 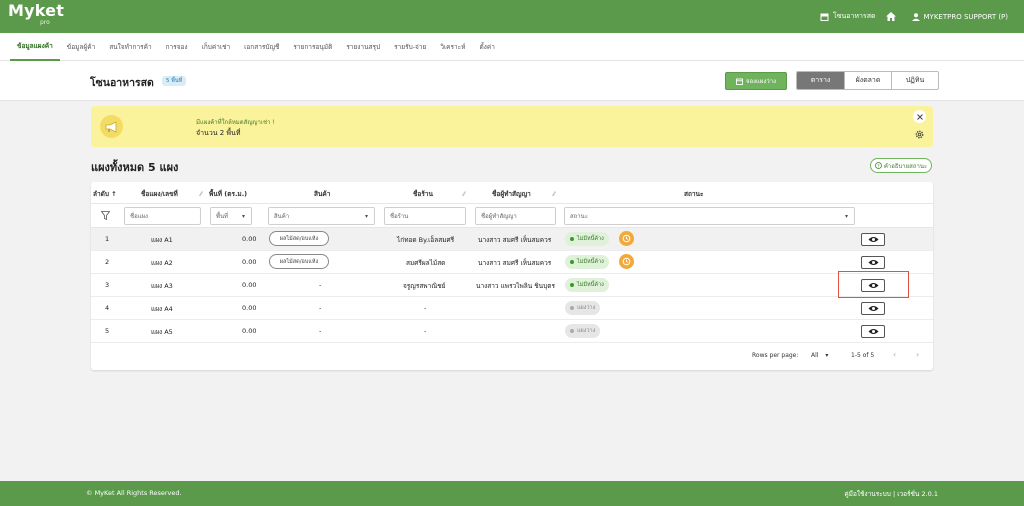 I want to click on menu-interested: สนใจทำการค้า, so click(x=130, y=47).